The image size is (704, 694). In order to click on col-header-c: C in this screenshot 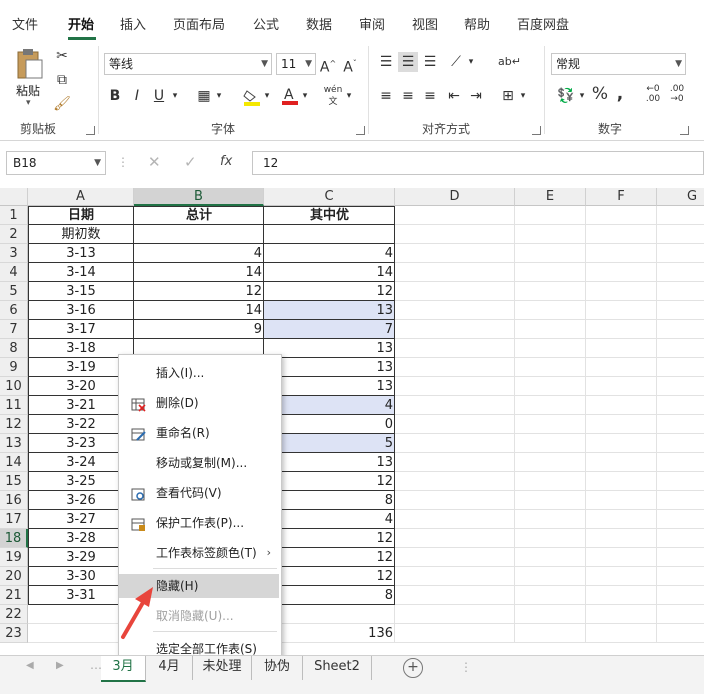, I will do `click(329, 197)`.